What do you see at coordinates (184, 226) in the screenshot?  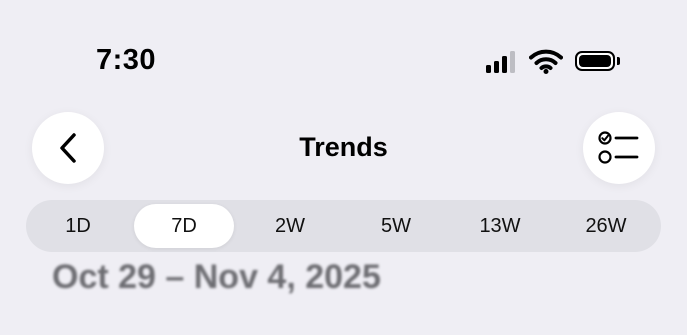 I see `range-option-7d: 7D` at bounding box center [184, 226].